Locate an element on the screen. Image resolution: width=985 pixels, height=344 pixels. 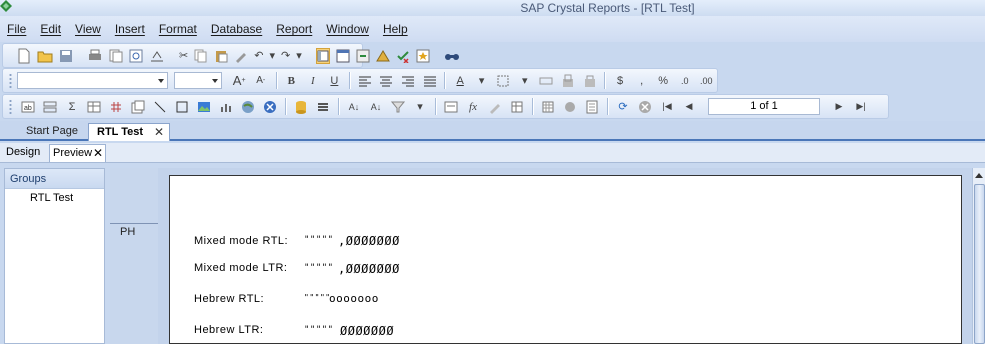
formula-editor-icon is located at coordinates (495, 107).